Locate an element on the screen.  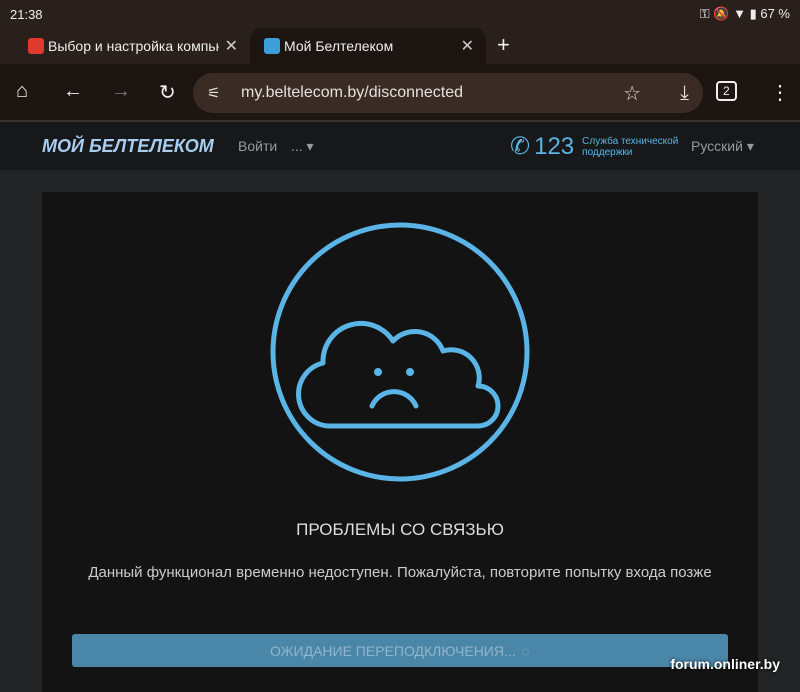
beltelecom-favicon-icon is located at coordinates (272, 46).